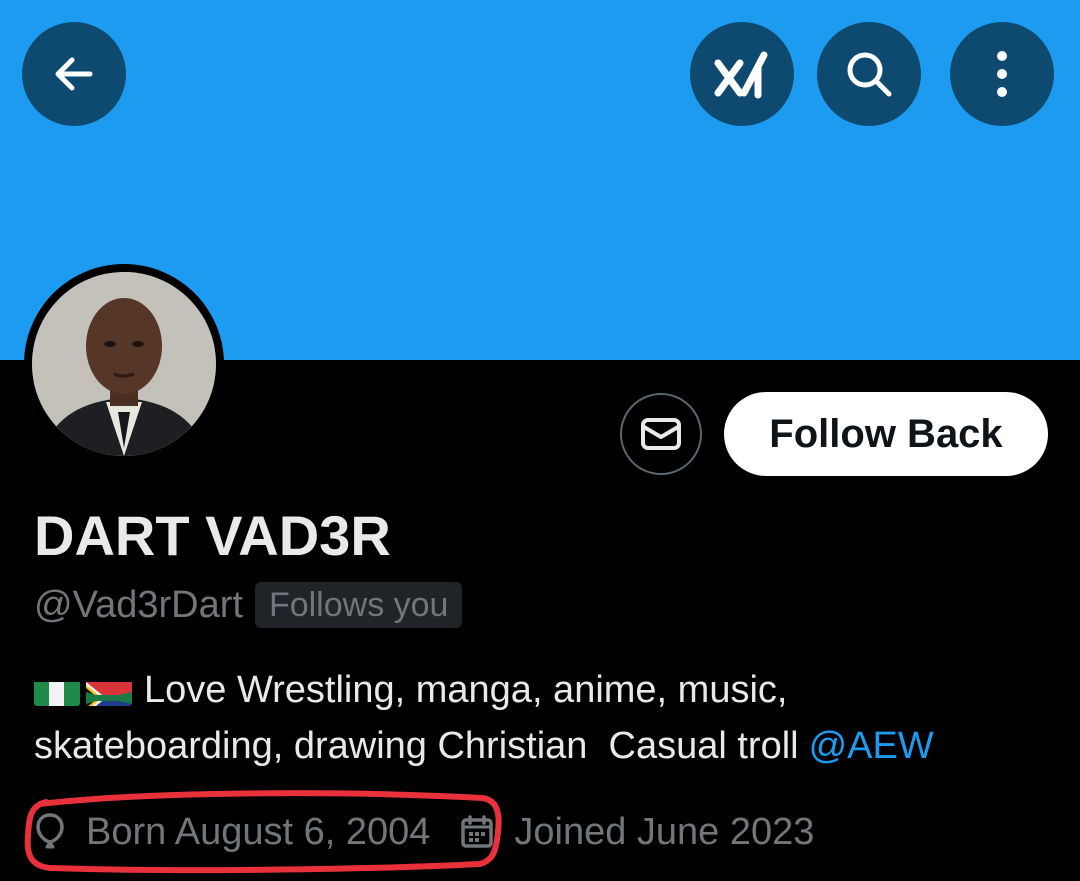 This screenshot has width=1080, height=881. Describe the element at coordinates (664, 831) in the screenshot. I see `joined-text: Joined June 2023` at that location.